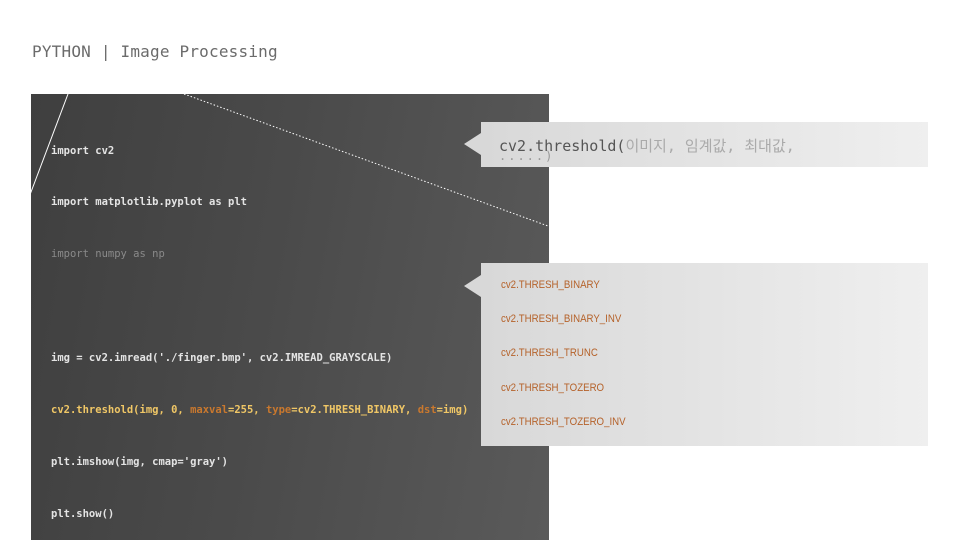 The image size is (960, 558). What do you see at coordinates (209, 410) in the screenshot?
I see `code-keyword-arg: maxval` at bounding box center [209, 410].